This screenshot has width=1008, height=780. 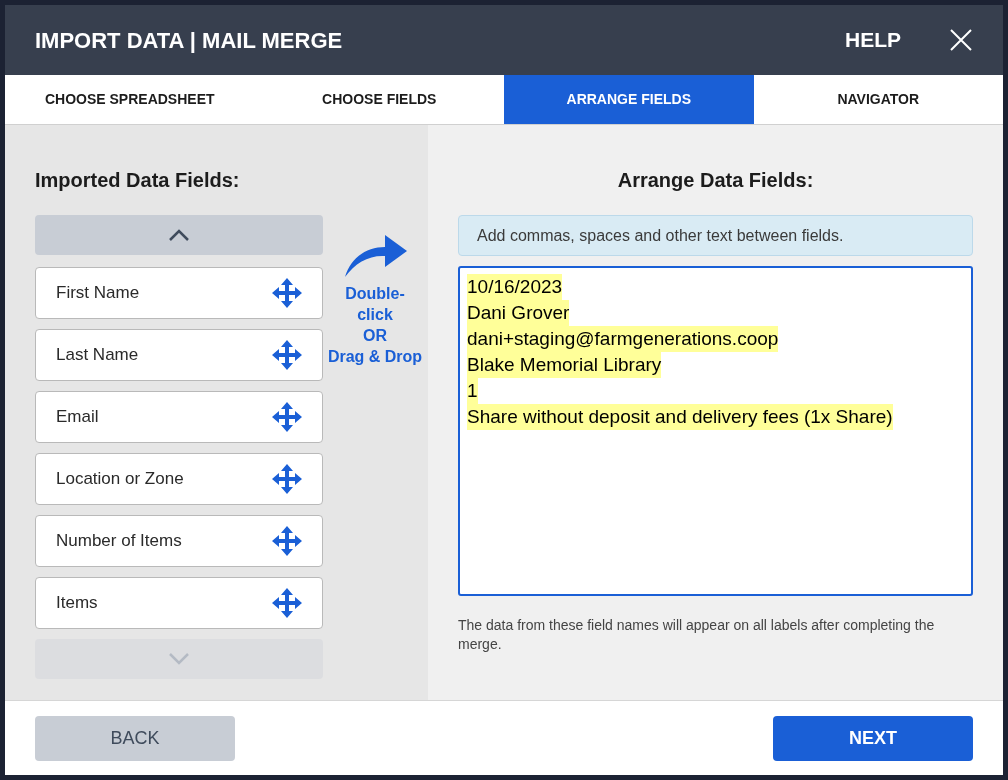 I want to click on merge-field-value: 1, so click(x=472, y=391).